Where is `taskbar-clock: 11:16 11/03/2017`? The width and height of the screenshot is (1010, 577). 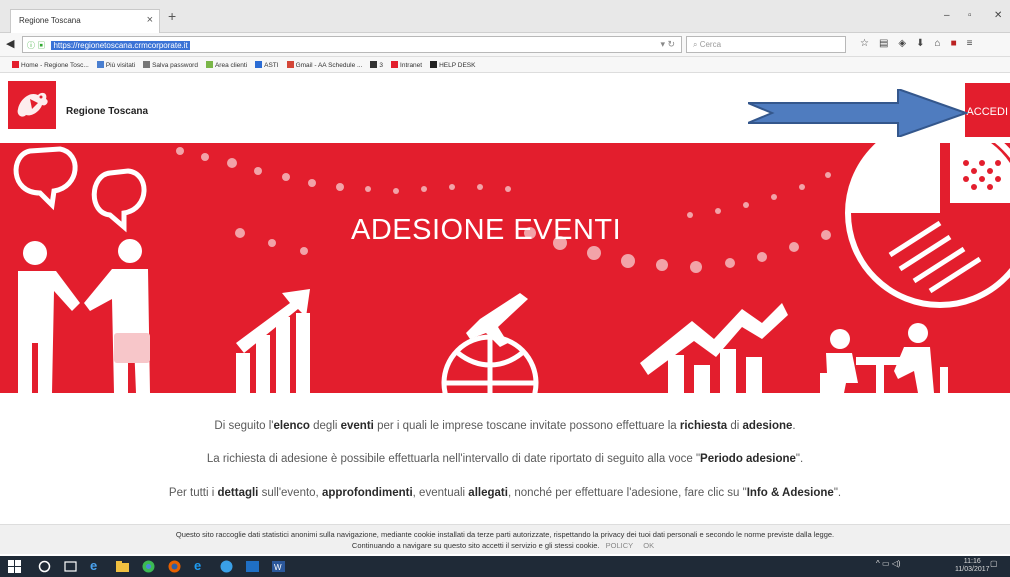 taskbar-clock: 11:16 11/03/2017 is located at coordinates (972, 566).